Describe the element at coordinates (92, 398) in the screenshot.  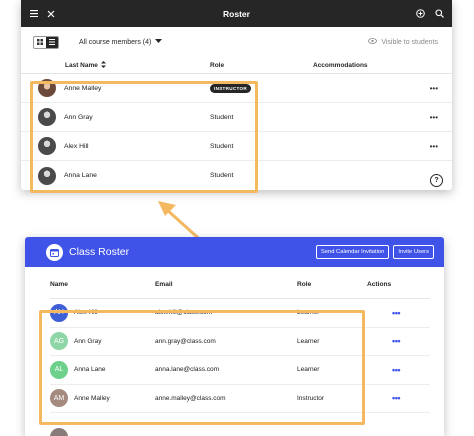
I see `member-name: Anne Malley` at that location.